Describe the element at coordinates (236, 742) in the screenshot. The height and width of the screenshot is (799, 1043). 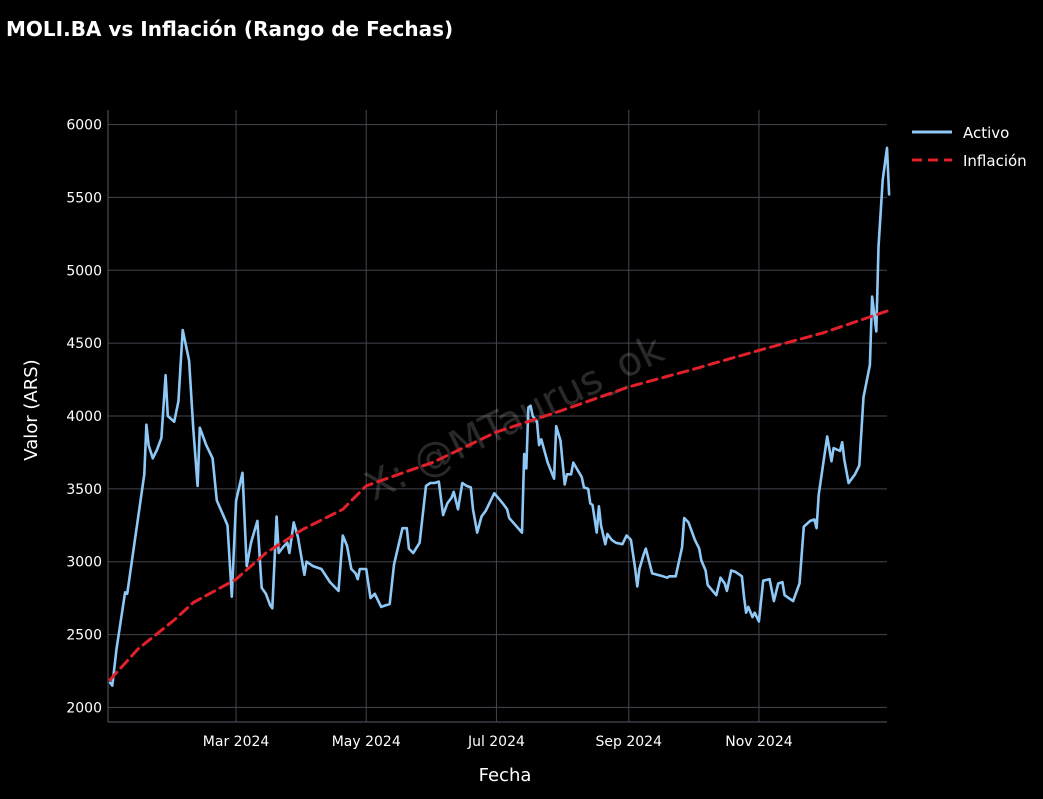
I see `x-tick-label: Mar 2024` at that location.